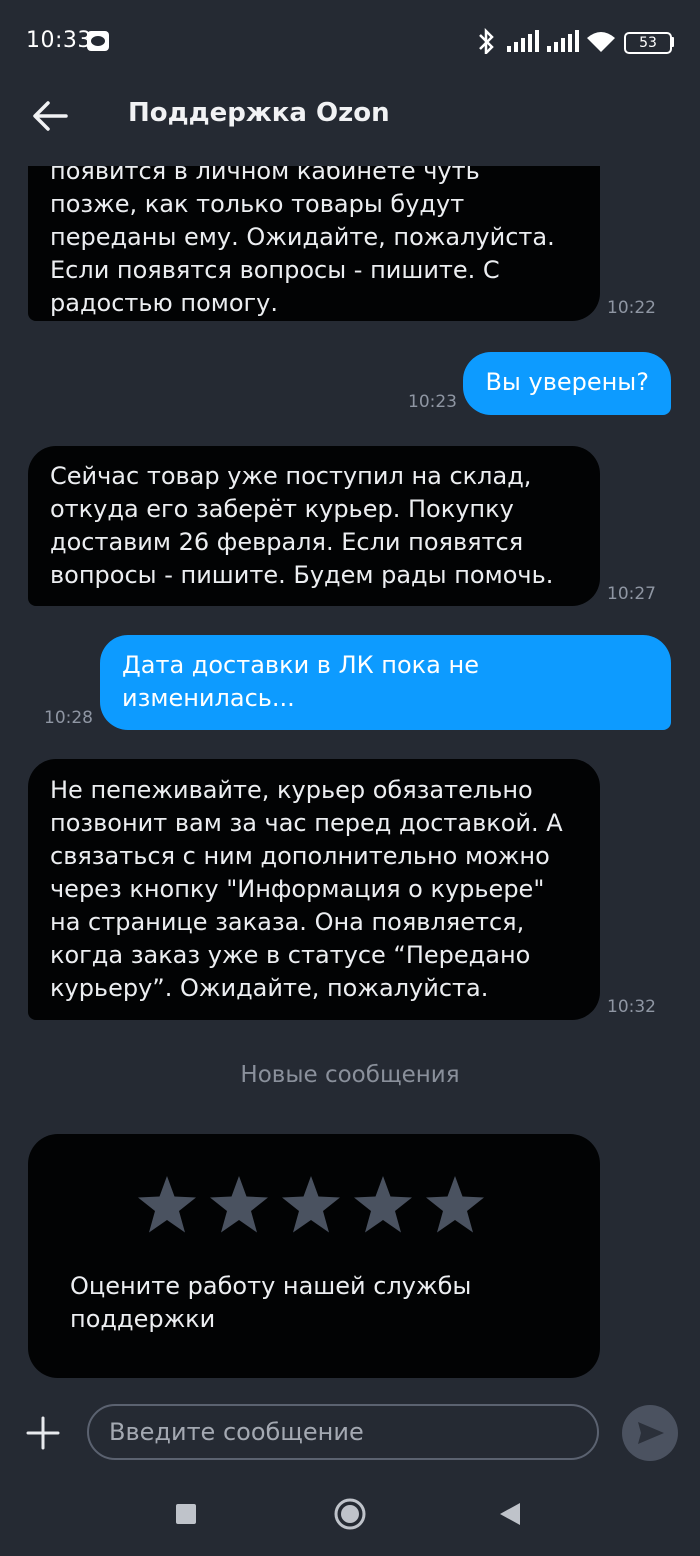  What do you see at coordinates (59, 40) in the screenshot?
I see `status-time: 10:33` at bounding box center [59, 40].